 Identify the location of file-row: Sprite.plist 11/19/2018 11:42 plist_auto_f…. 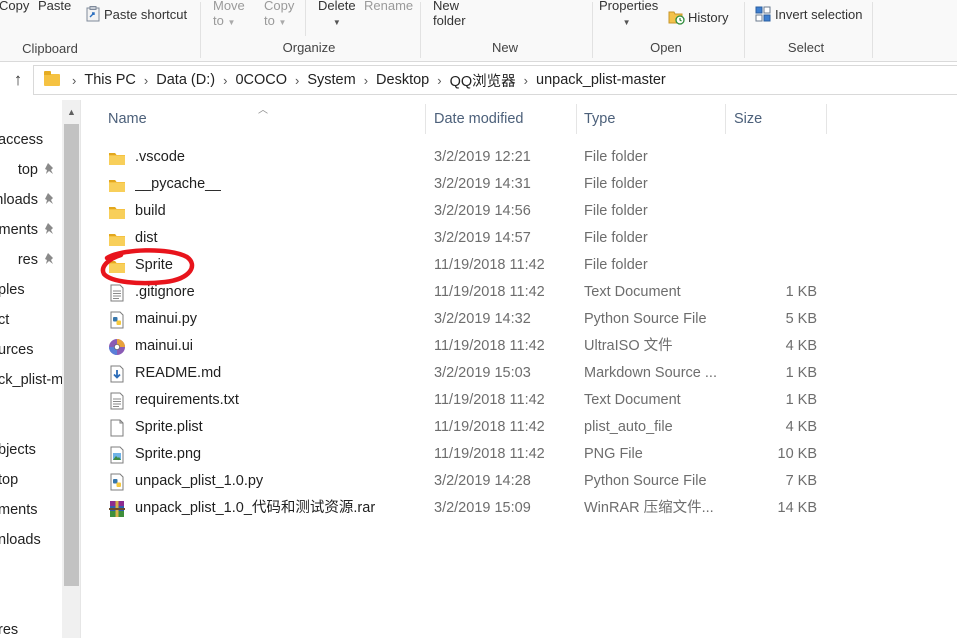
(462, 427).